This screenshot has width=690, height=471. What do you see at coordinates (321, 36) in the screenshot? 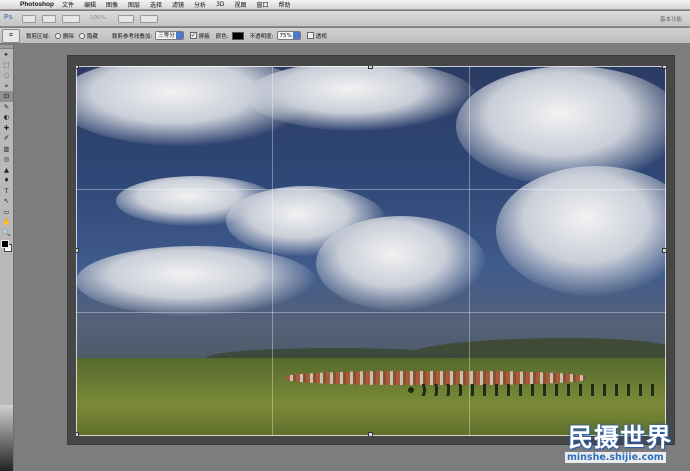
I see `perspective-label: 透视` at bounding box center [321, 36].